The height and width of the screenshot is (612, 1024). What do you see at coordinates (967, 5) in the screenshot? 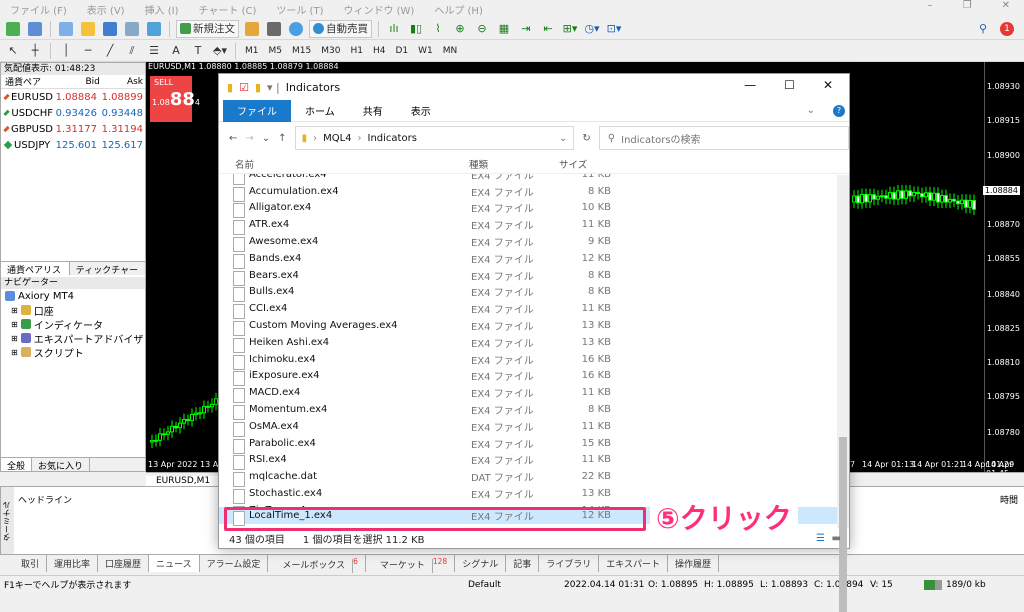
I see `restore-icon: ❐` at bounding box center [967, 5].